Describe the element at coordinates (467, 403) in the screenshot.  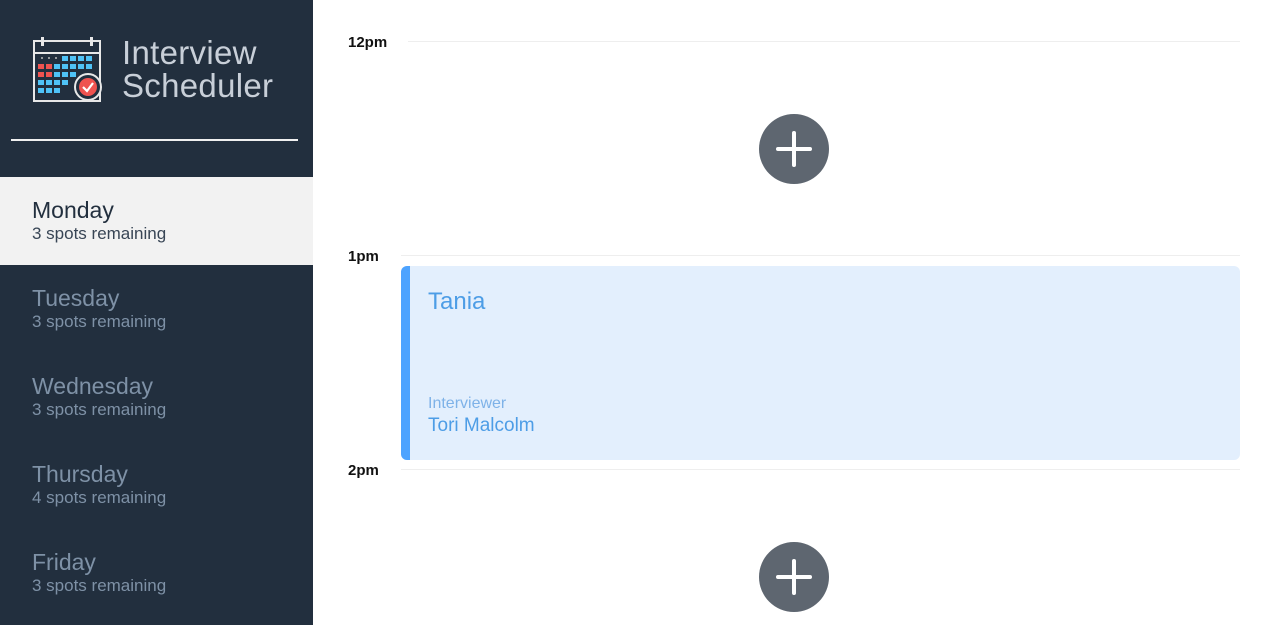
I see `interviewer-label: Interviewer` at that location.